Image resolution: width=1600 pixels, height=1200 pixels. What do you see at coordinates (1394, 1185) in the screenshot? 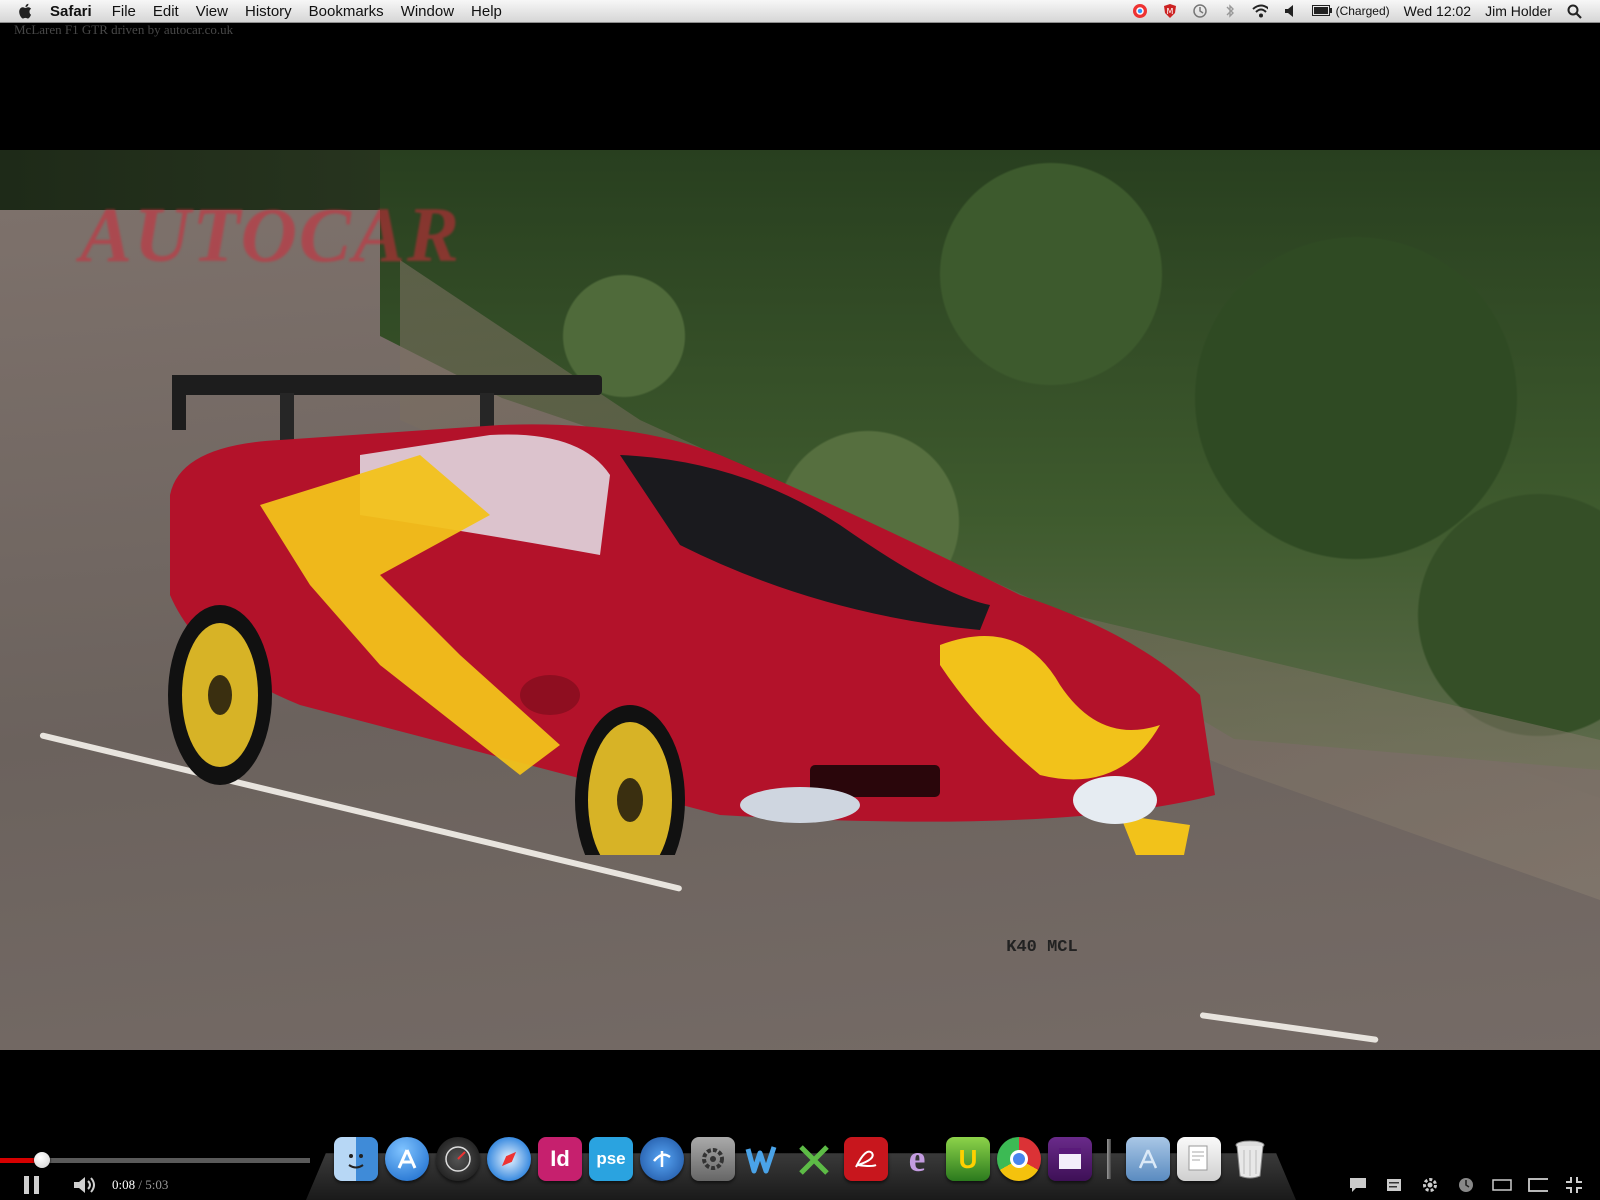
I see `transcript-icon` at bounding box center [1394, 1185].